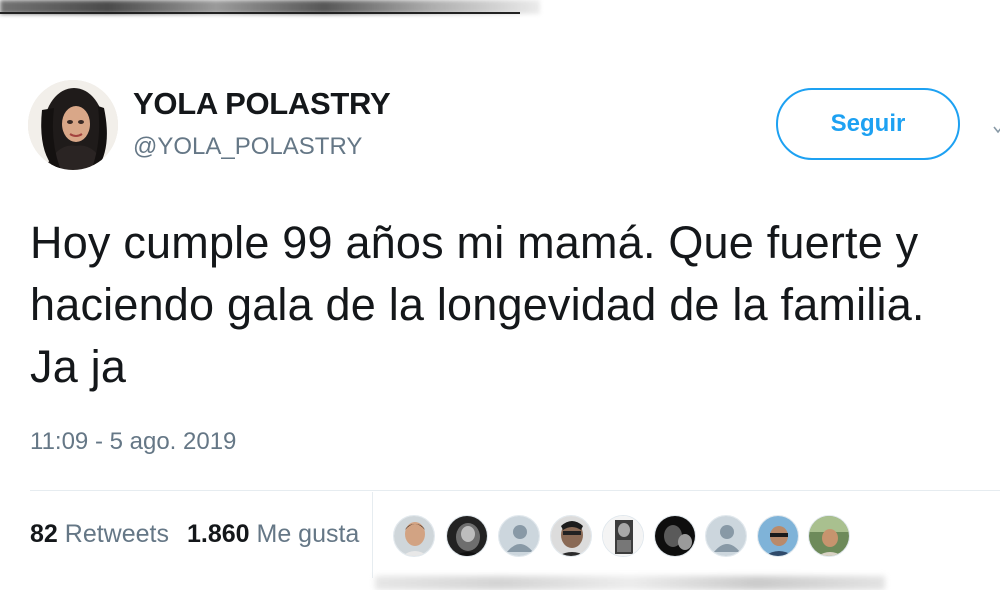  I want to click on profile-avatar-icon, so click(73, 125).